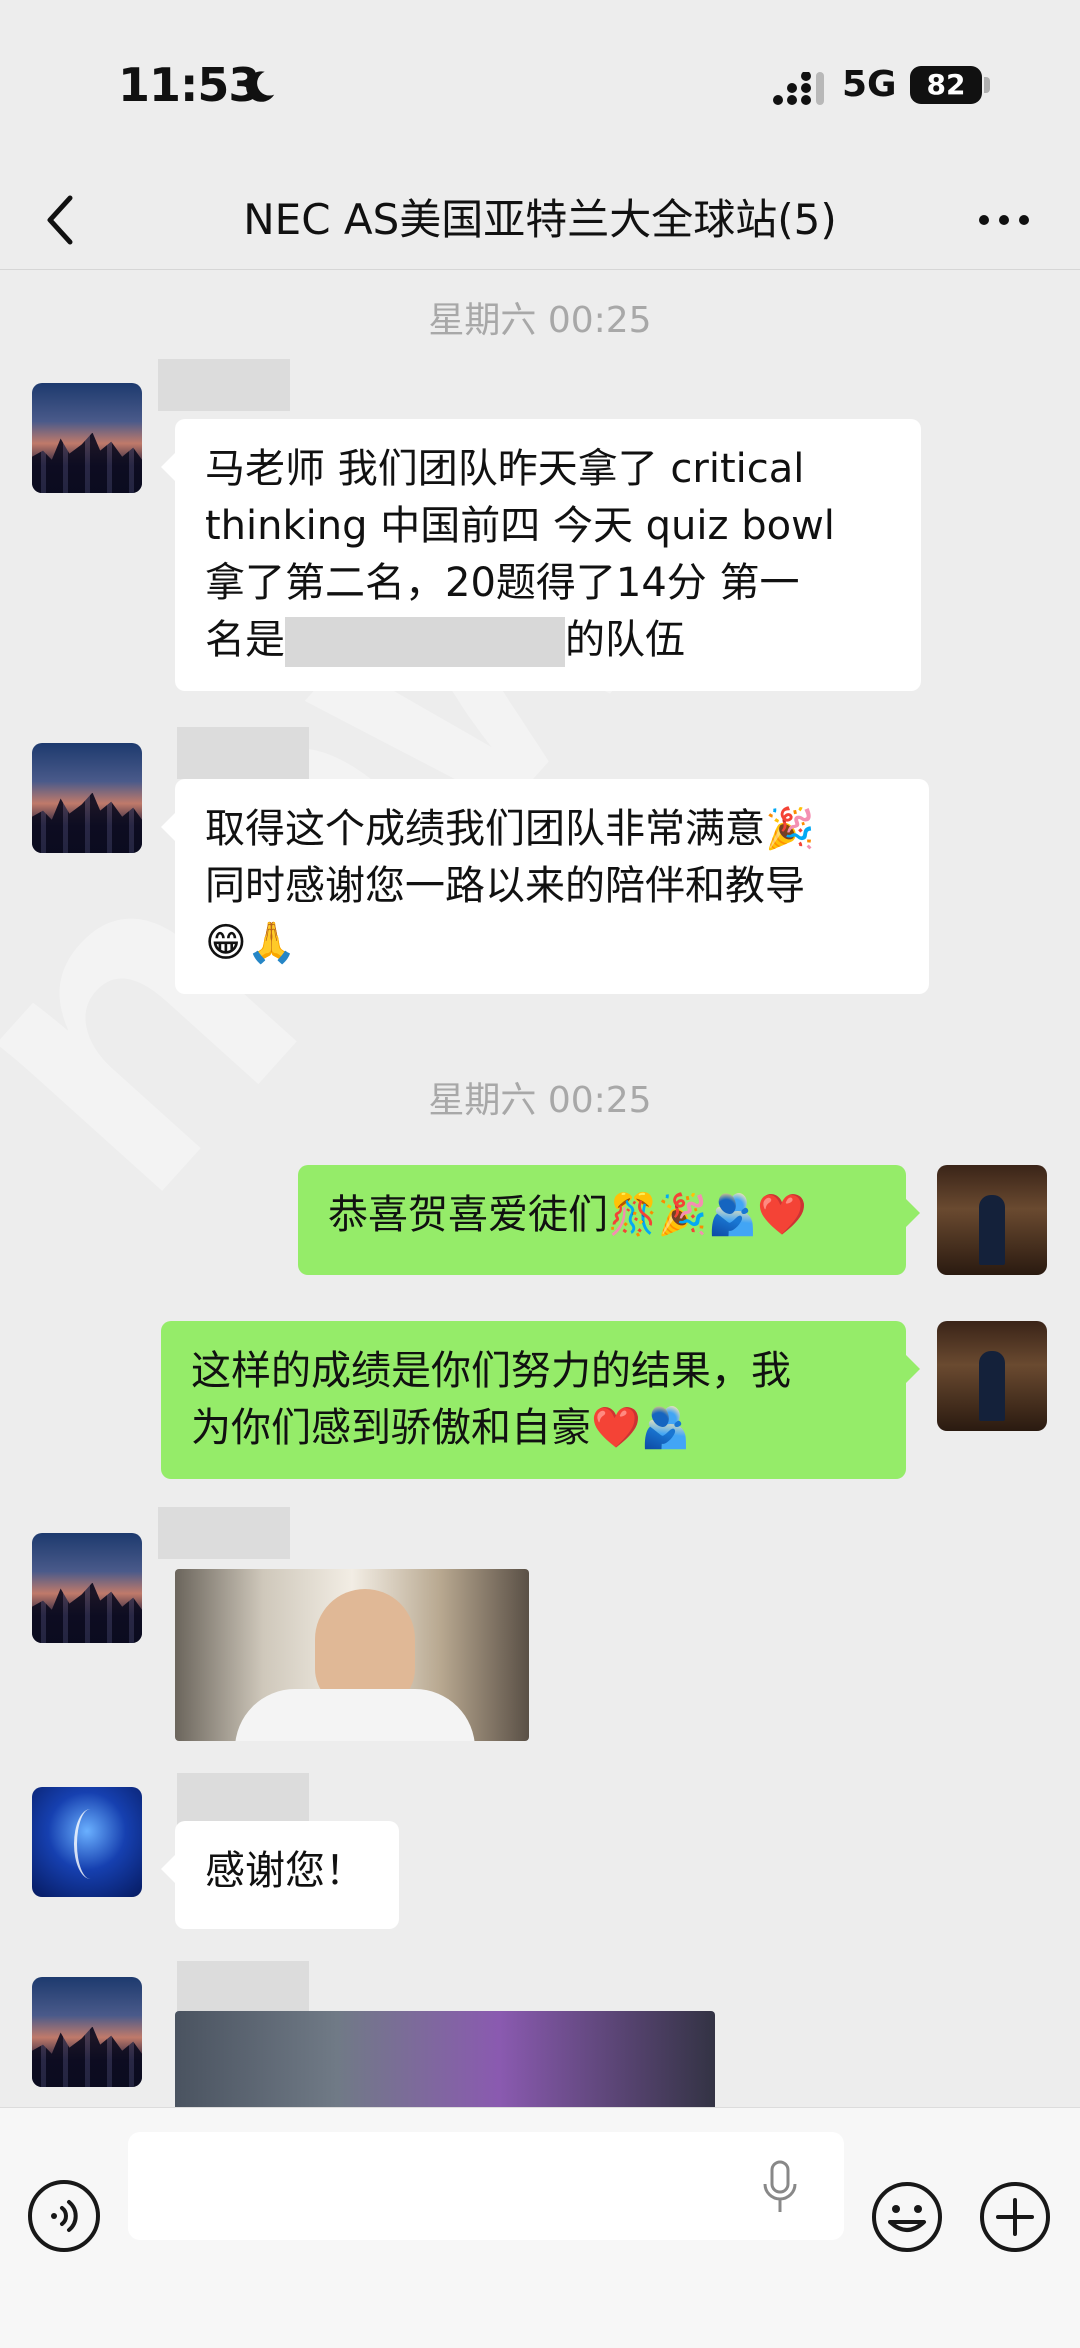 This screenshot has height=2348, width=1080. What do you see at coordinates (425, 642) in the screenshot?
I see `redacted-block` at bounding box center [425, 642].